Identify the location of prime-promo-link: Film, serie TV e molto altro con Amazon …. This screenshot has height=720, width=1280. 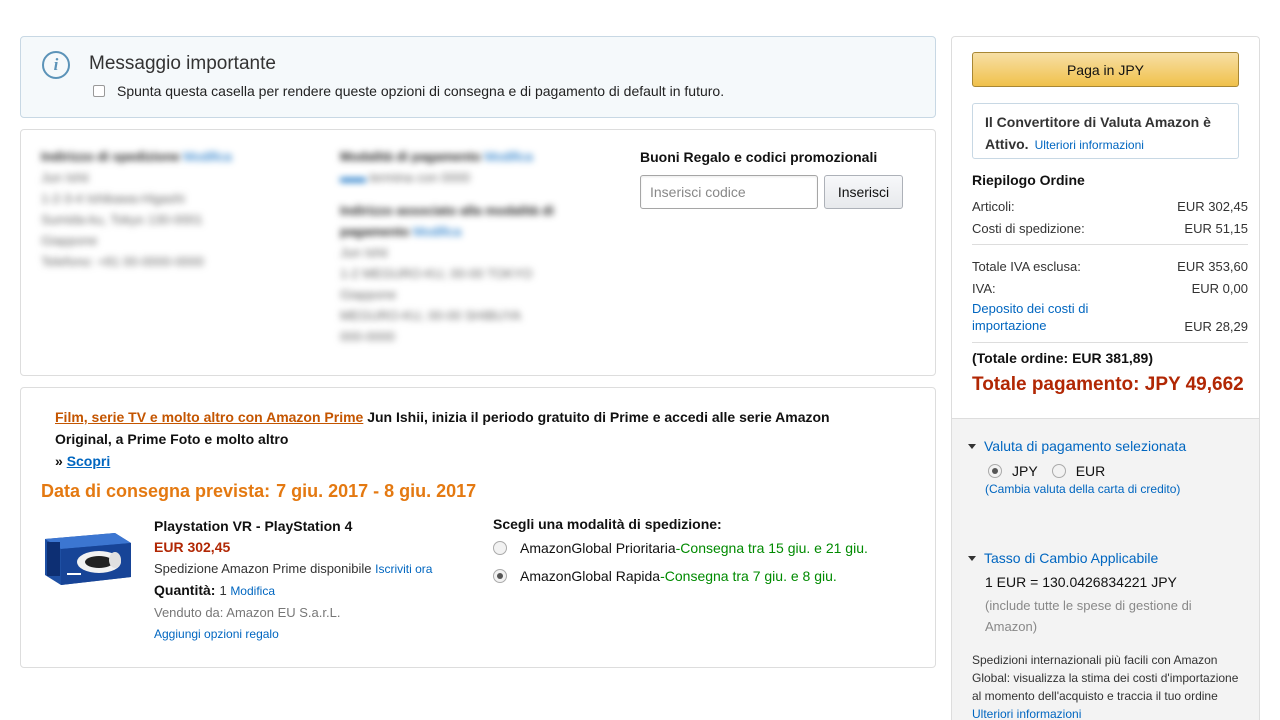
(209, 417).